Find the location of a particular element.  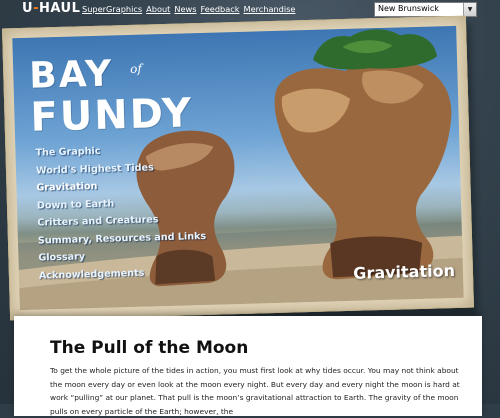

logo-text-u: U is located at coordinates (28, 8).